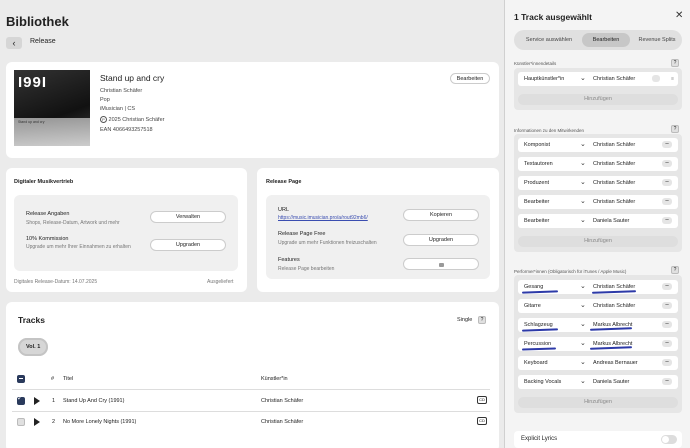  Describe the element at coordinates (598, 164) in the screenshot. I see `contributor-row: Textautoren ⌄ Christian Schäfer –` at that location.